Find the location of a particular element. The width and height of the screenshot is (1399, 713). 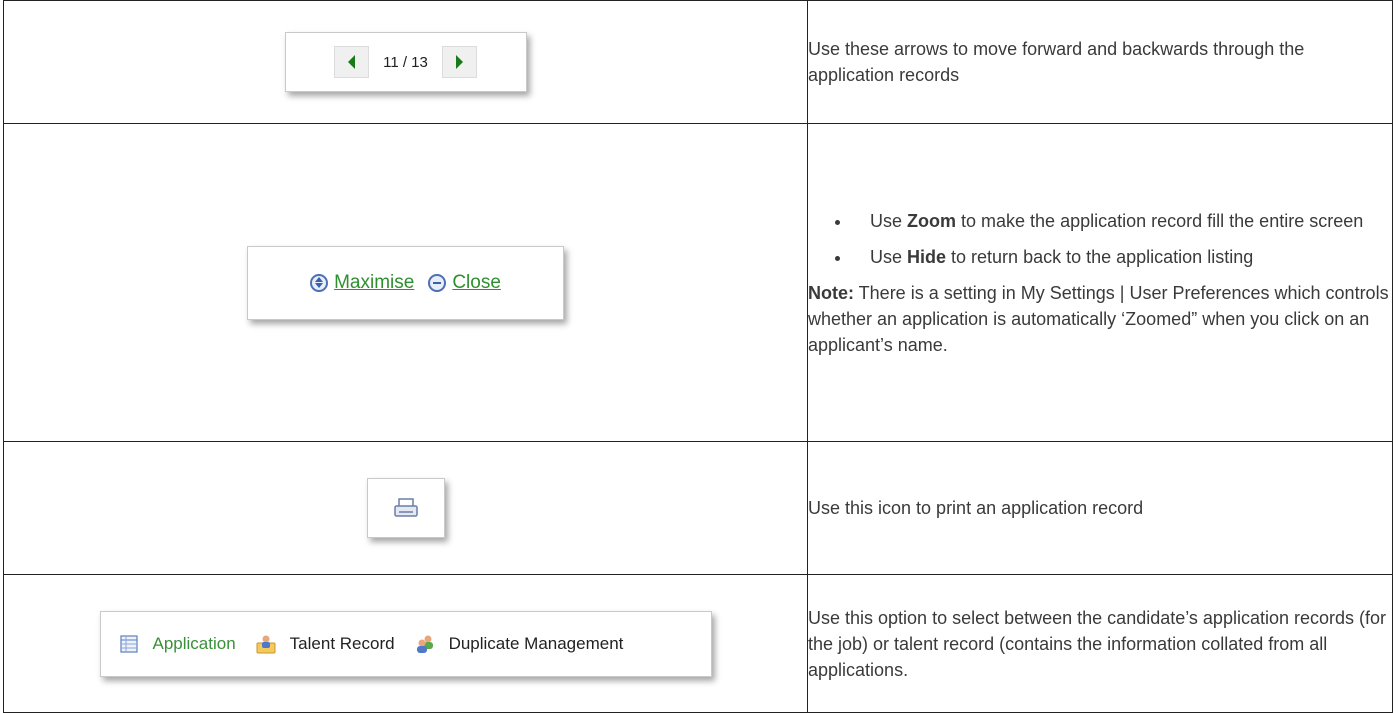

arrow-left-icon is located at coordinates (352, 62).